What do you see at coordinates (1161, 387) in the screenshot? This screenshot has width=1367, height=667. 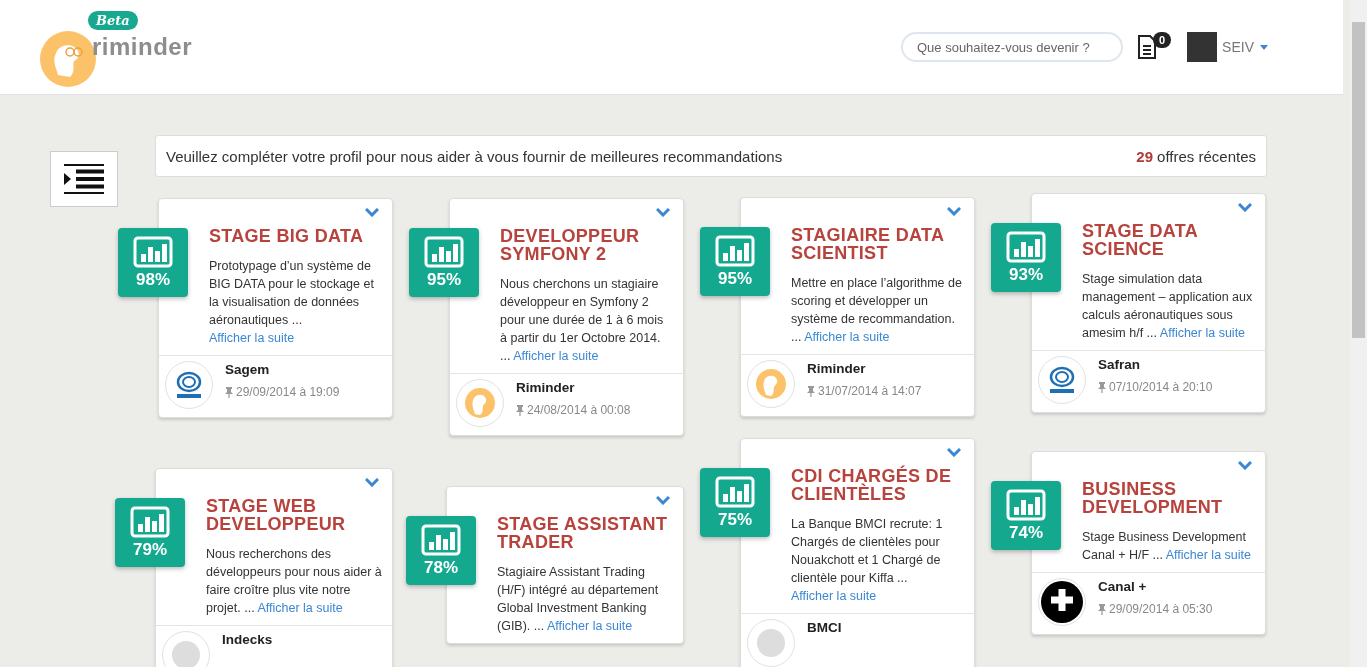 I see `post-date: 07/10/2014 à 20:10` at bounding box center [1161, 387].